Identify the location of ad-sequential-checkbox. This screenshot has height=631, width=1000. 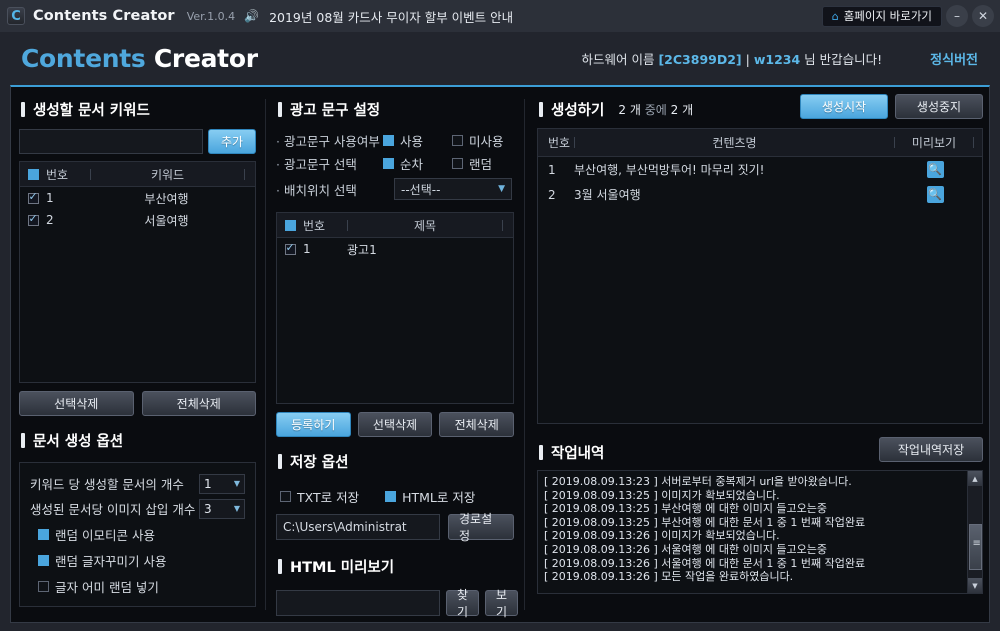
(388, 163).